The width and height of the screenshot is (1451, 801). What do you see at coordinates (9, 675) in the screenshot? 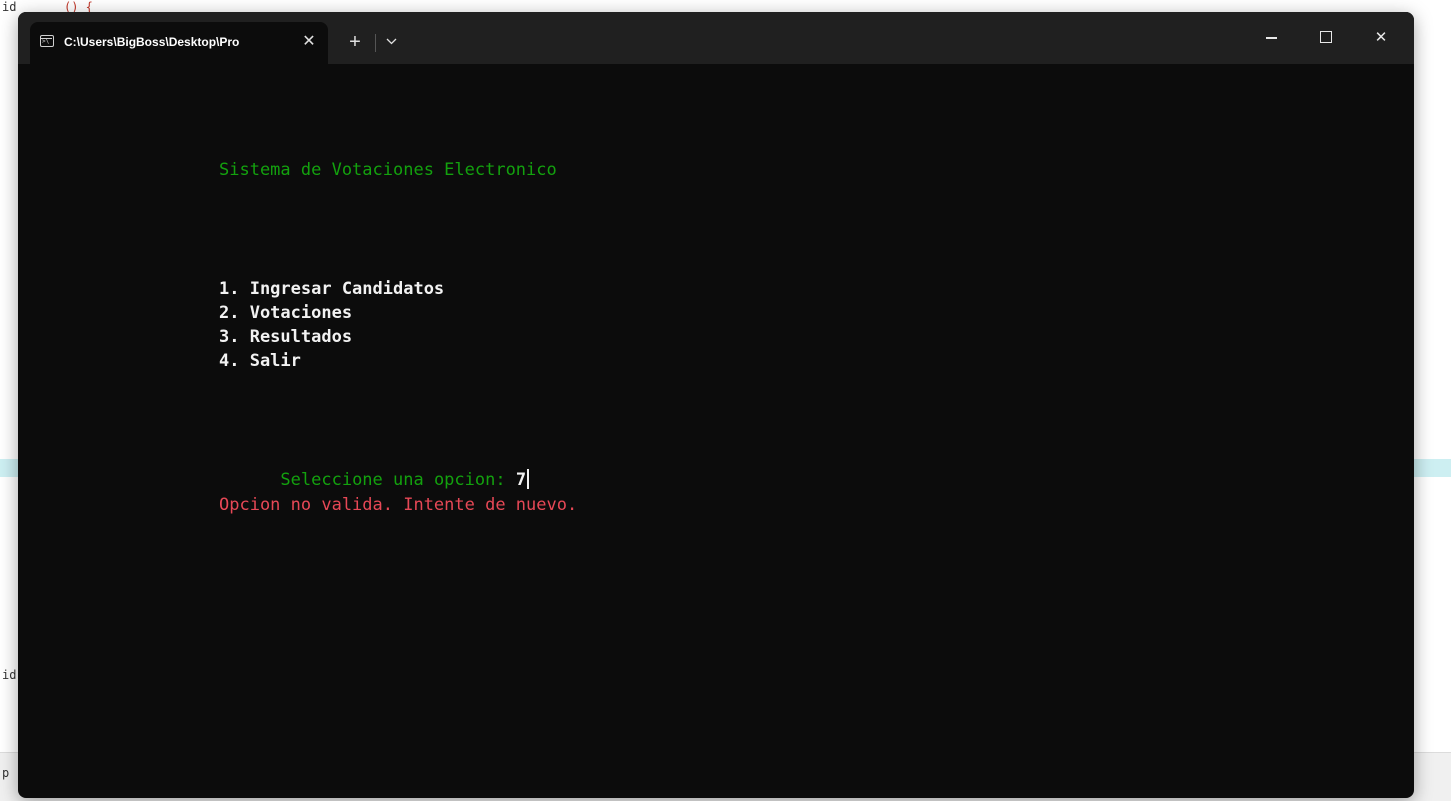
I see `background-code-fragment-mid: id` at bounding box center [9, 675].